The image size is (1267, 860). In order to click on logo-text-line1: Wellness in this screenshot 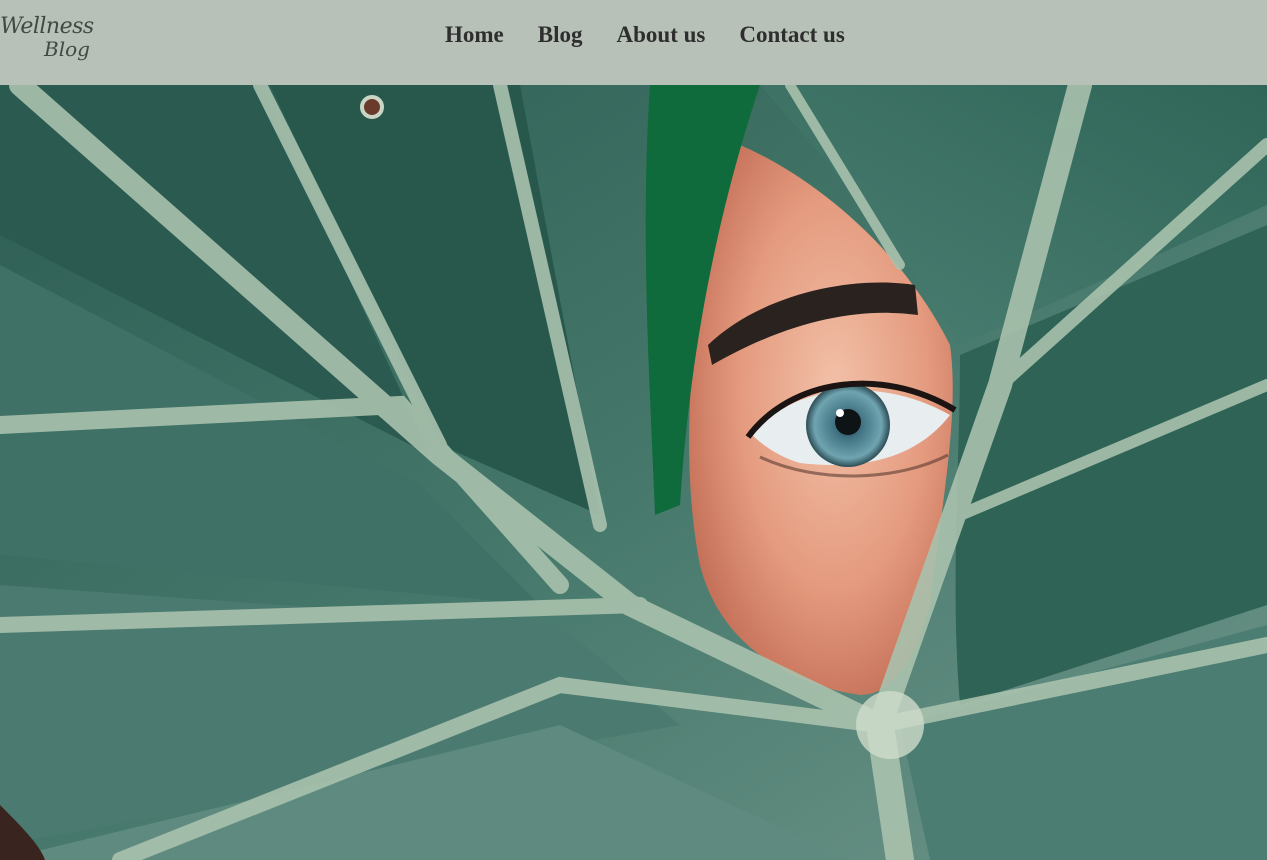, I will do `click(47, 26)`.